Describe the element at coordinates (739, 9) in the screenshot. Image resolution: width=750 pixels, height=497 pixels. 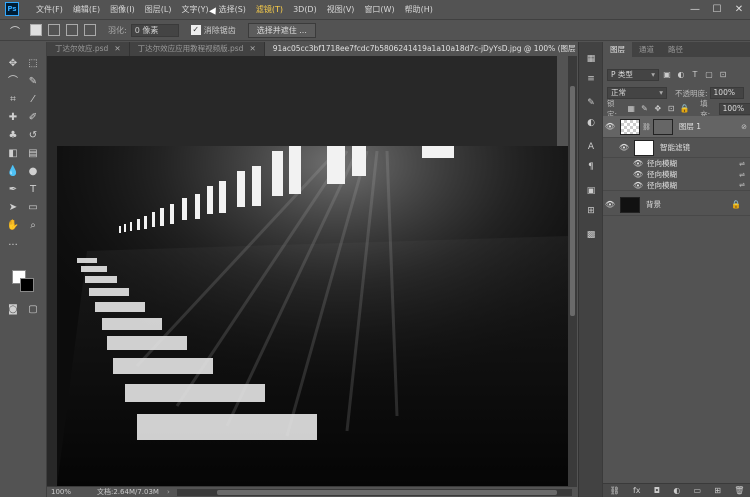
I see `close-button: ✕` at that location.